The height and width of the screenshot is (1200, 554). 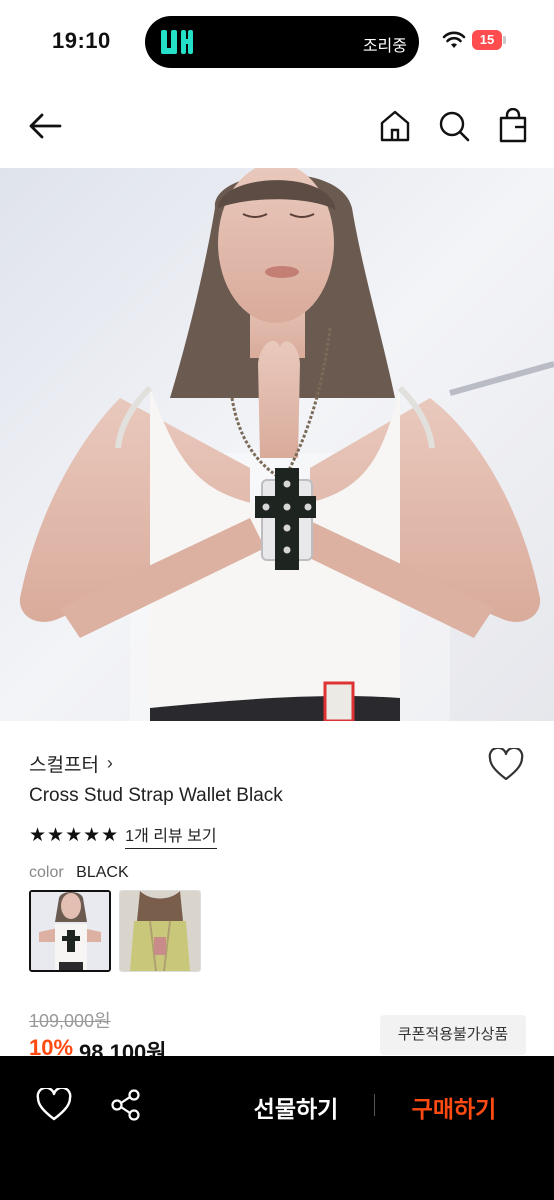 I want to click on review-link: 1개 리뷰 보기, so click(x=171, y=835).